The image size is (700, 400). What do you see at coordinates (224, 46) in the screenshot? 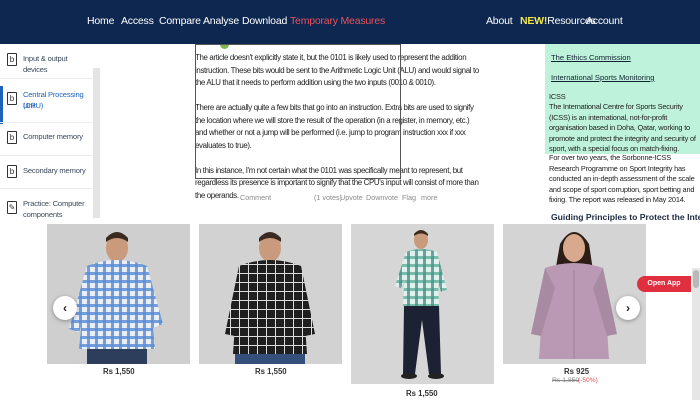
I see `leaf-icon` at bounding box center [224, 46].